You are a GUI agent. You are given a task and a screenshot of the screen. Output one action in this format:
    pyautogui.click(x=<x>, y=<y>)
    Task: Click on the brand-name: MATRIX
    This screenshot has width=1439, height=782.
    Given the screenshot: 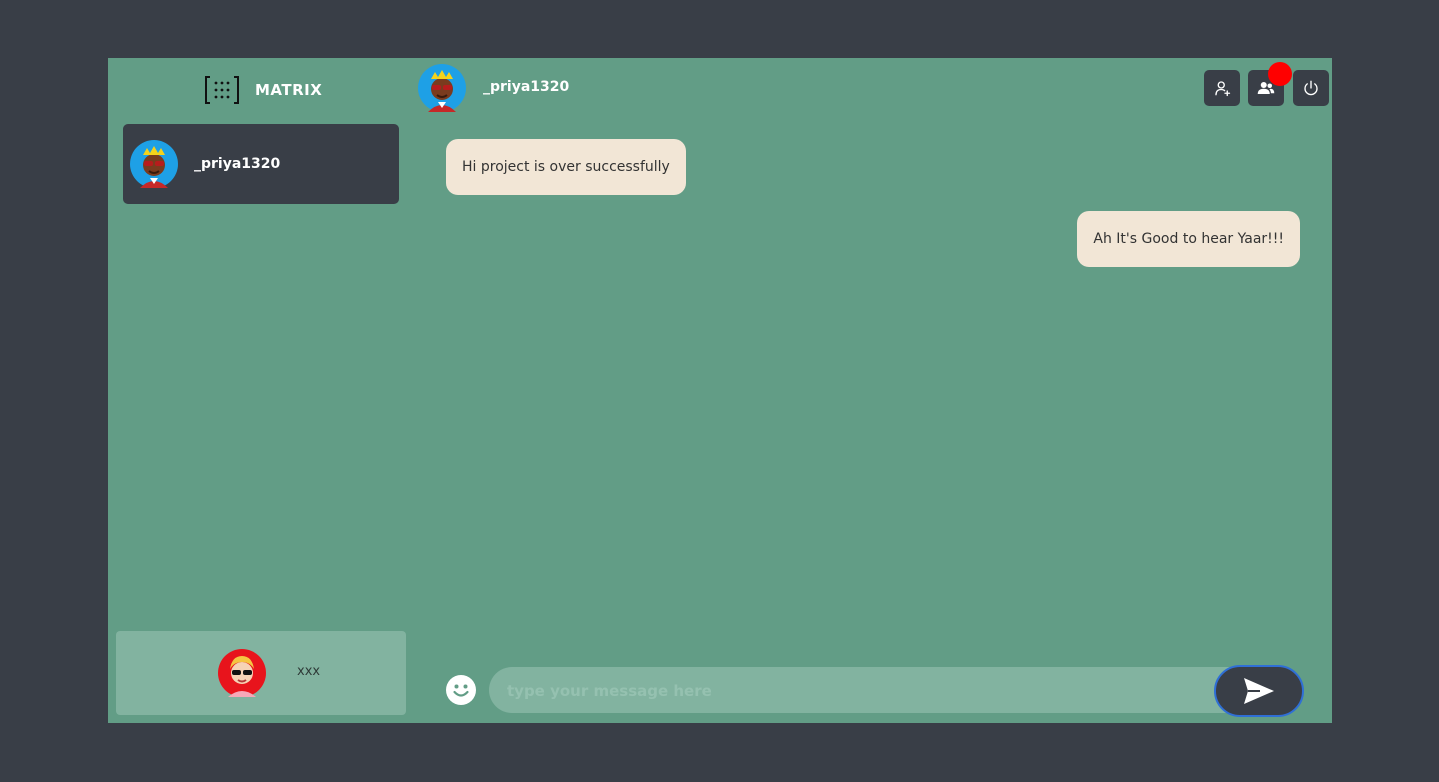 What is the action you would take?
    pyautogui.click(x=289, y=90)
    